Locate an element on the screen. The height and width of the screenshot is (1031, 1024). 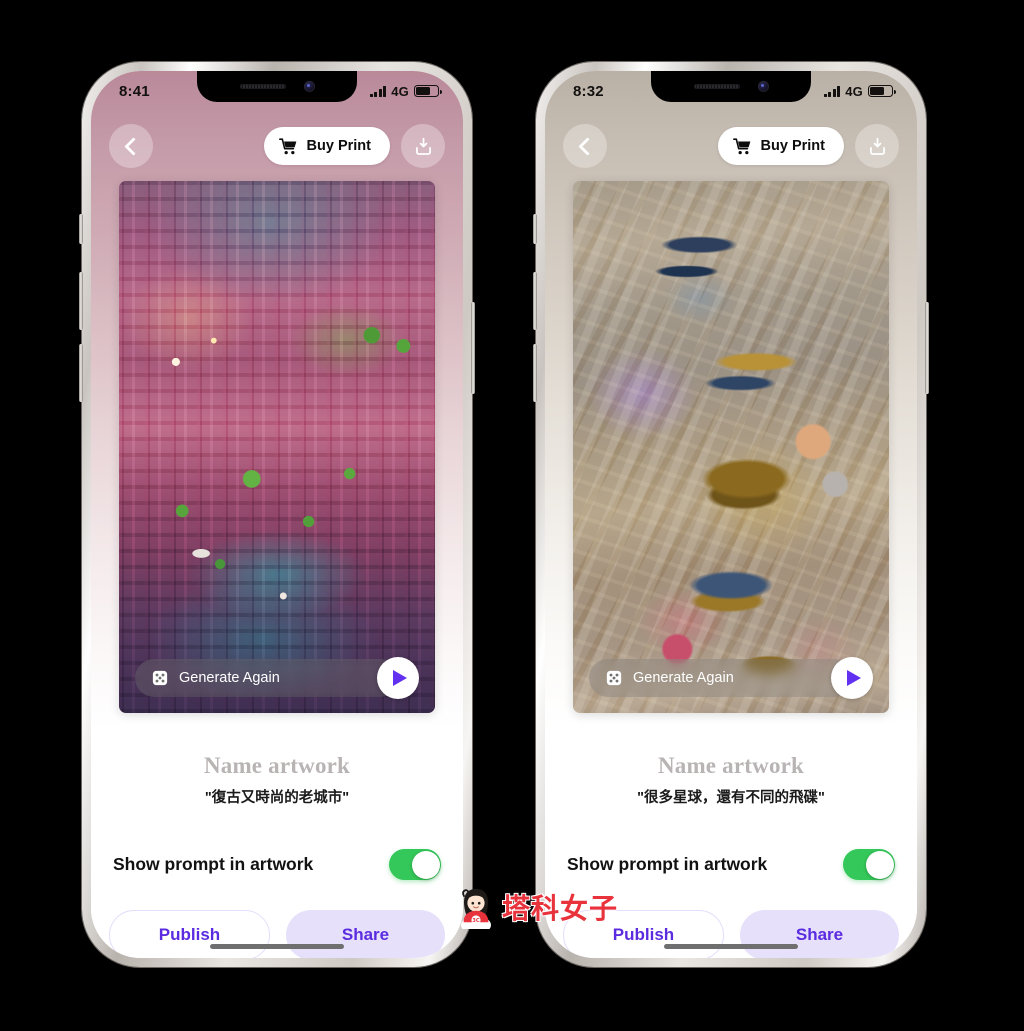
watermark: 3C 塔科女子 is located at coordinates (536, 907).